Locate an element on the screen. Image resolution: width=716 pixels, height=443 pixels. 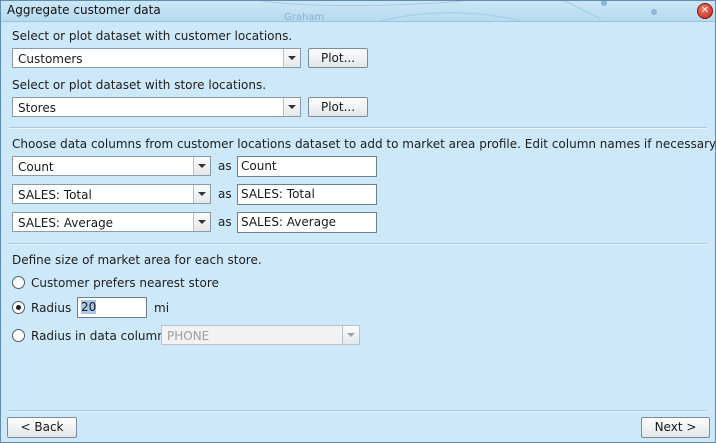
radius-column-label: Radius in data column is located at coordinates (98, 336).